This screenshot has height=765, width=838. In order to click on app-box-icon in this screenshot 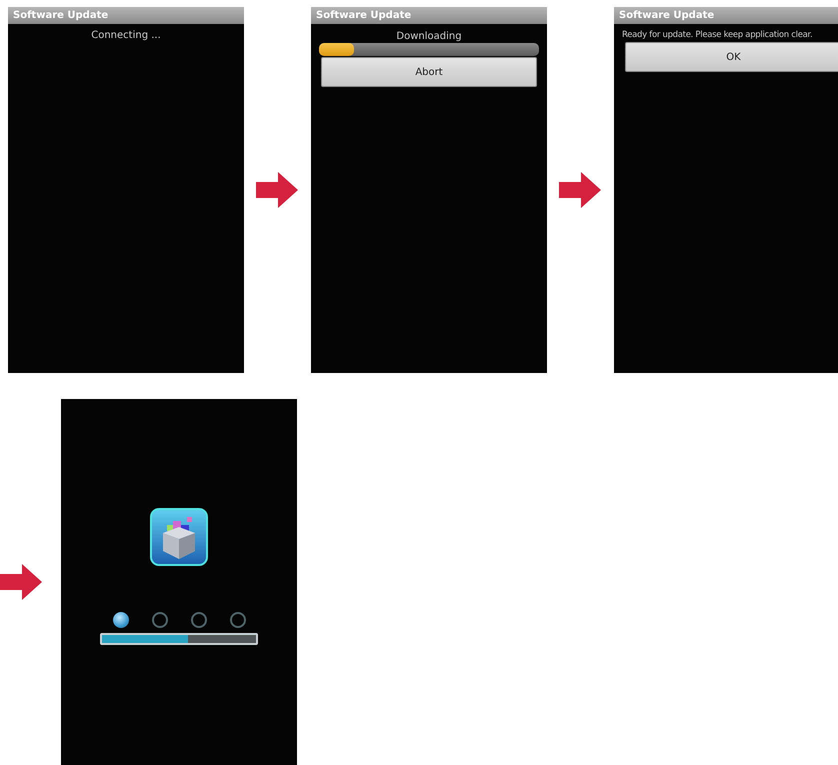, I will do `click(179, 537)`.